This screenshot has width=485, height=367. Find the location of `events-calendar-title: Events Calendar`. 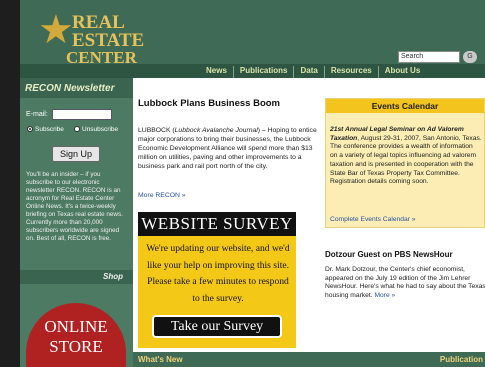

events-calendar-title: Events Calendar is located at coordinates (405, 106).